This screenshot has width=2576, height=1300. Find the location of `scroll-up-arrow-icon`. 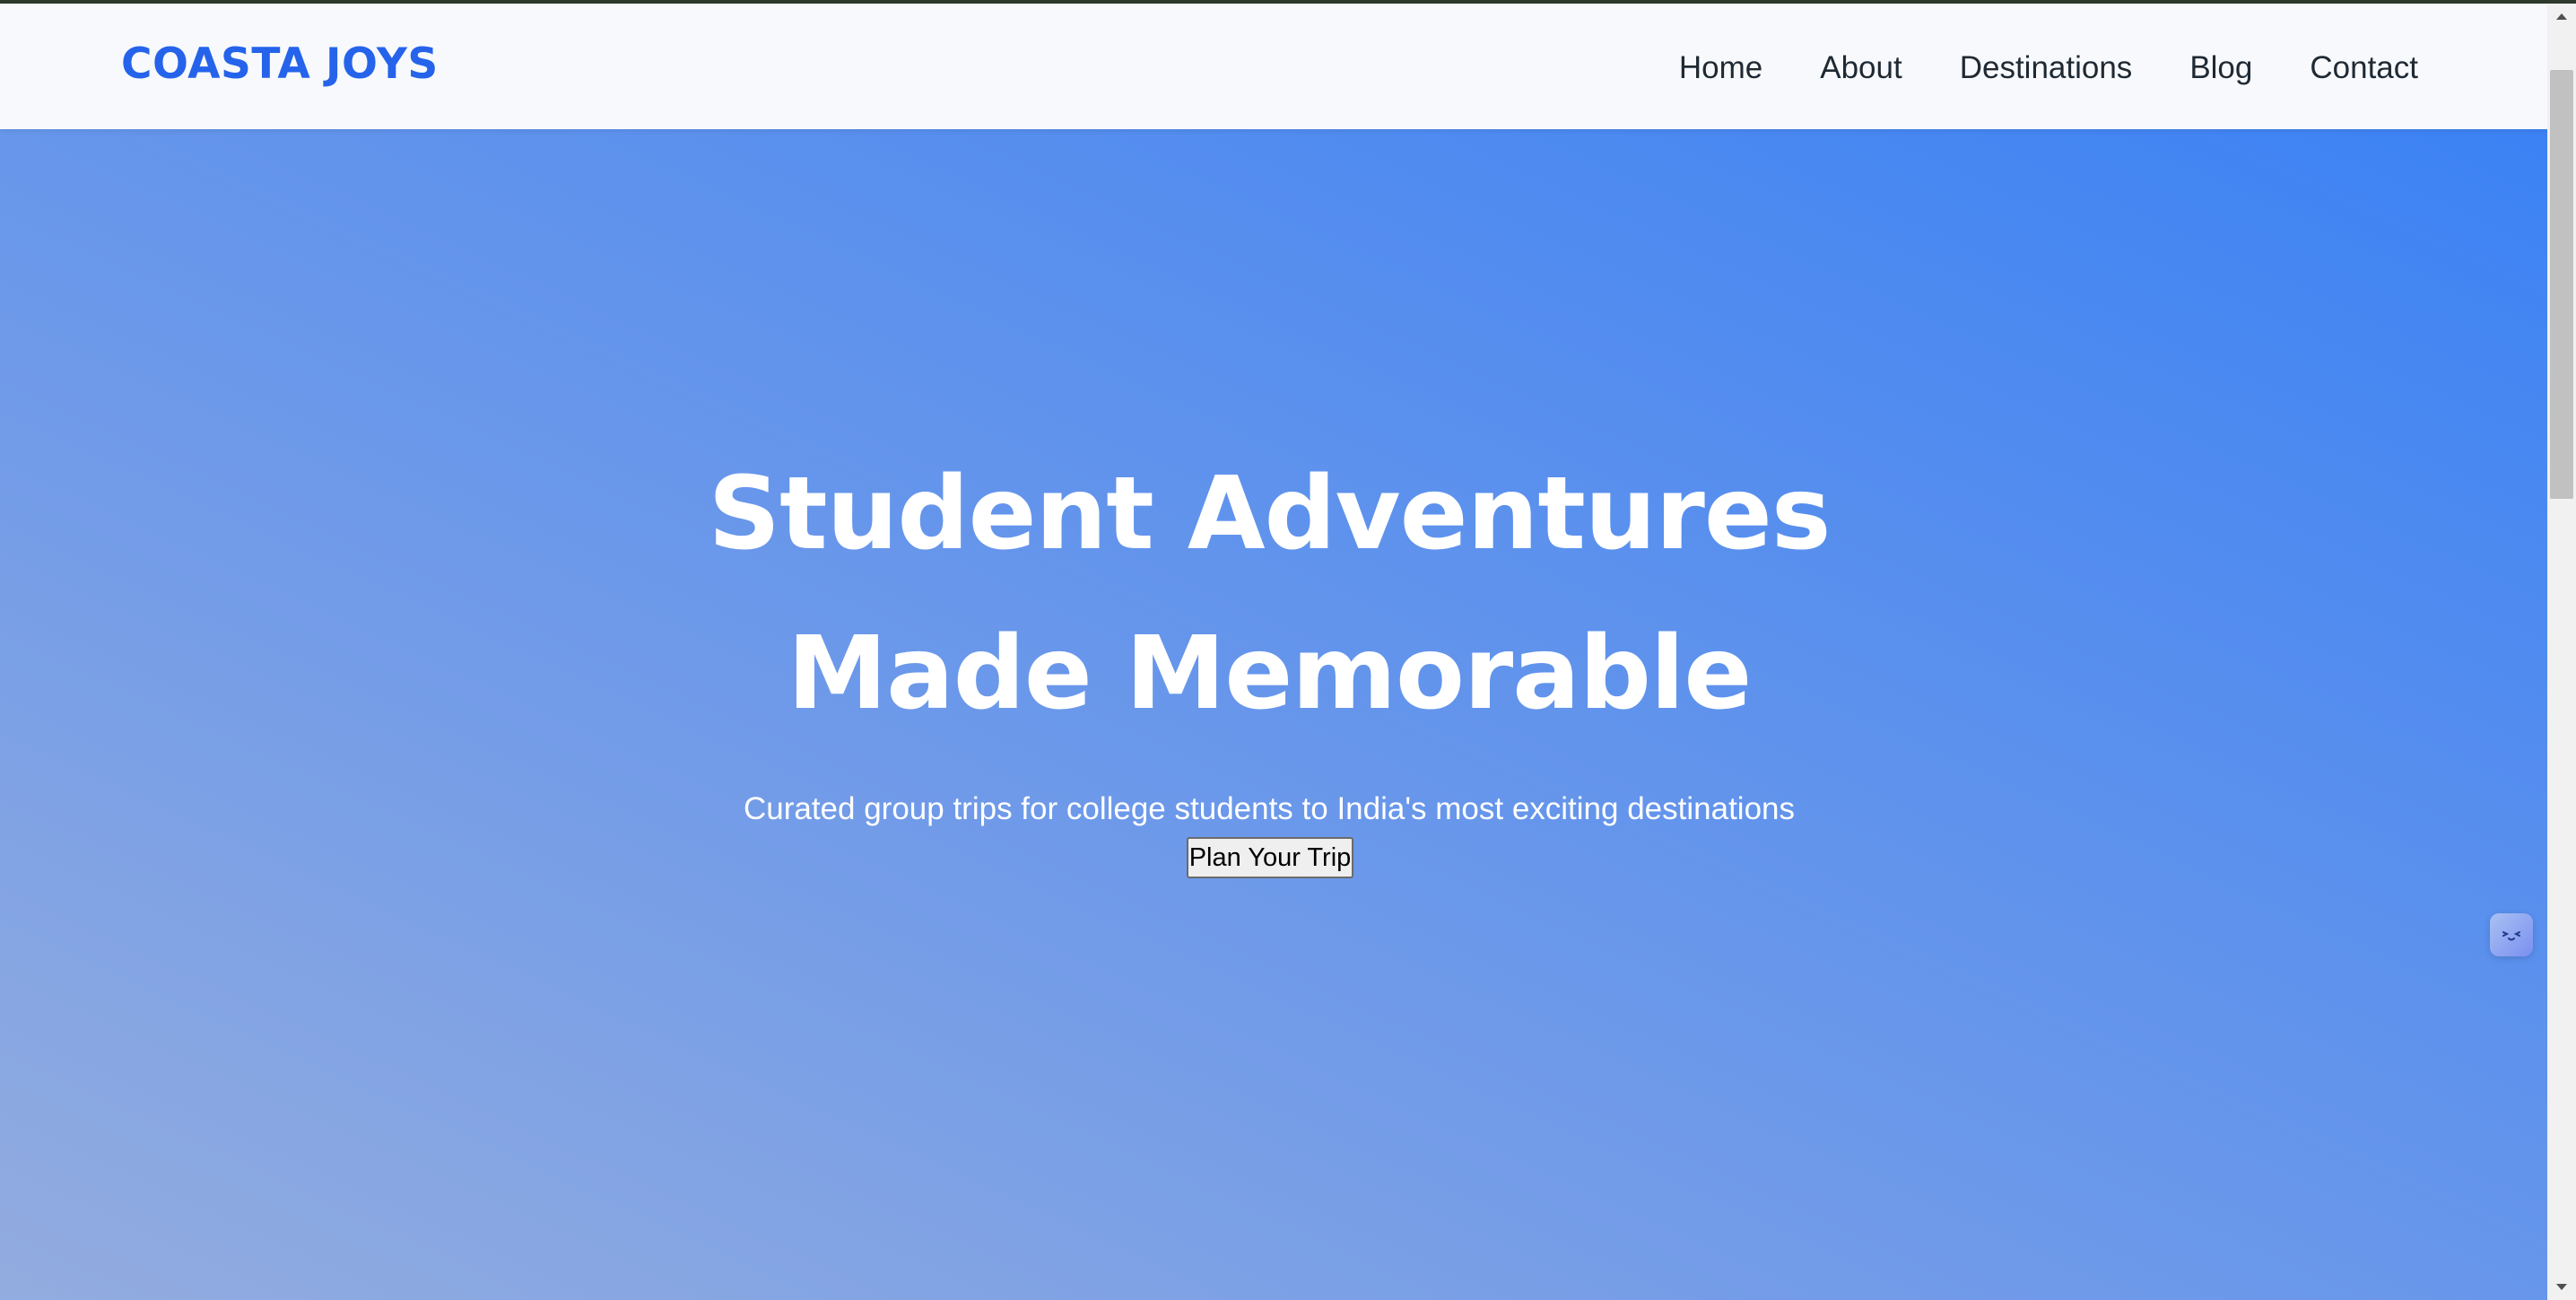

scroll-up-arrow-icon is located at coordinates (2561, 16).